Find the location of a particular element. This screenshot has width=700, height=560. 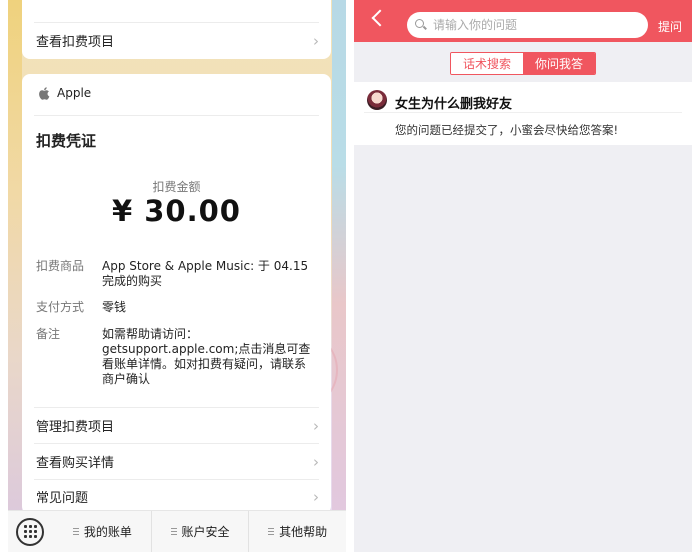

view-charge-items-label: 查看扣费项目 is located at coordinates (75, 42).